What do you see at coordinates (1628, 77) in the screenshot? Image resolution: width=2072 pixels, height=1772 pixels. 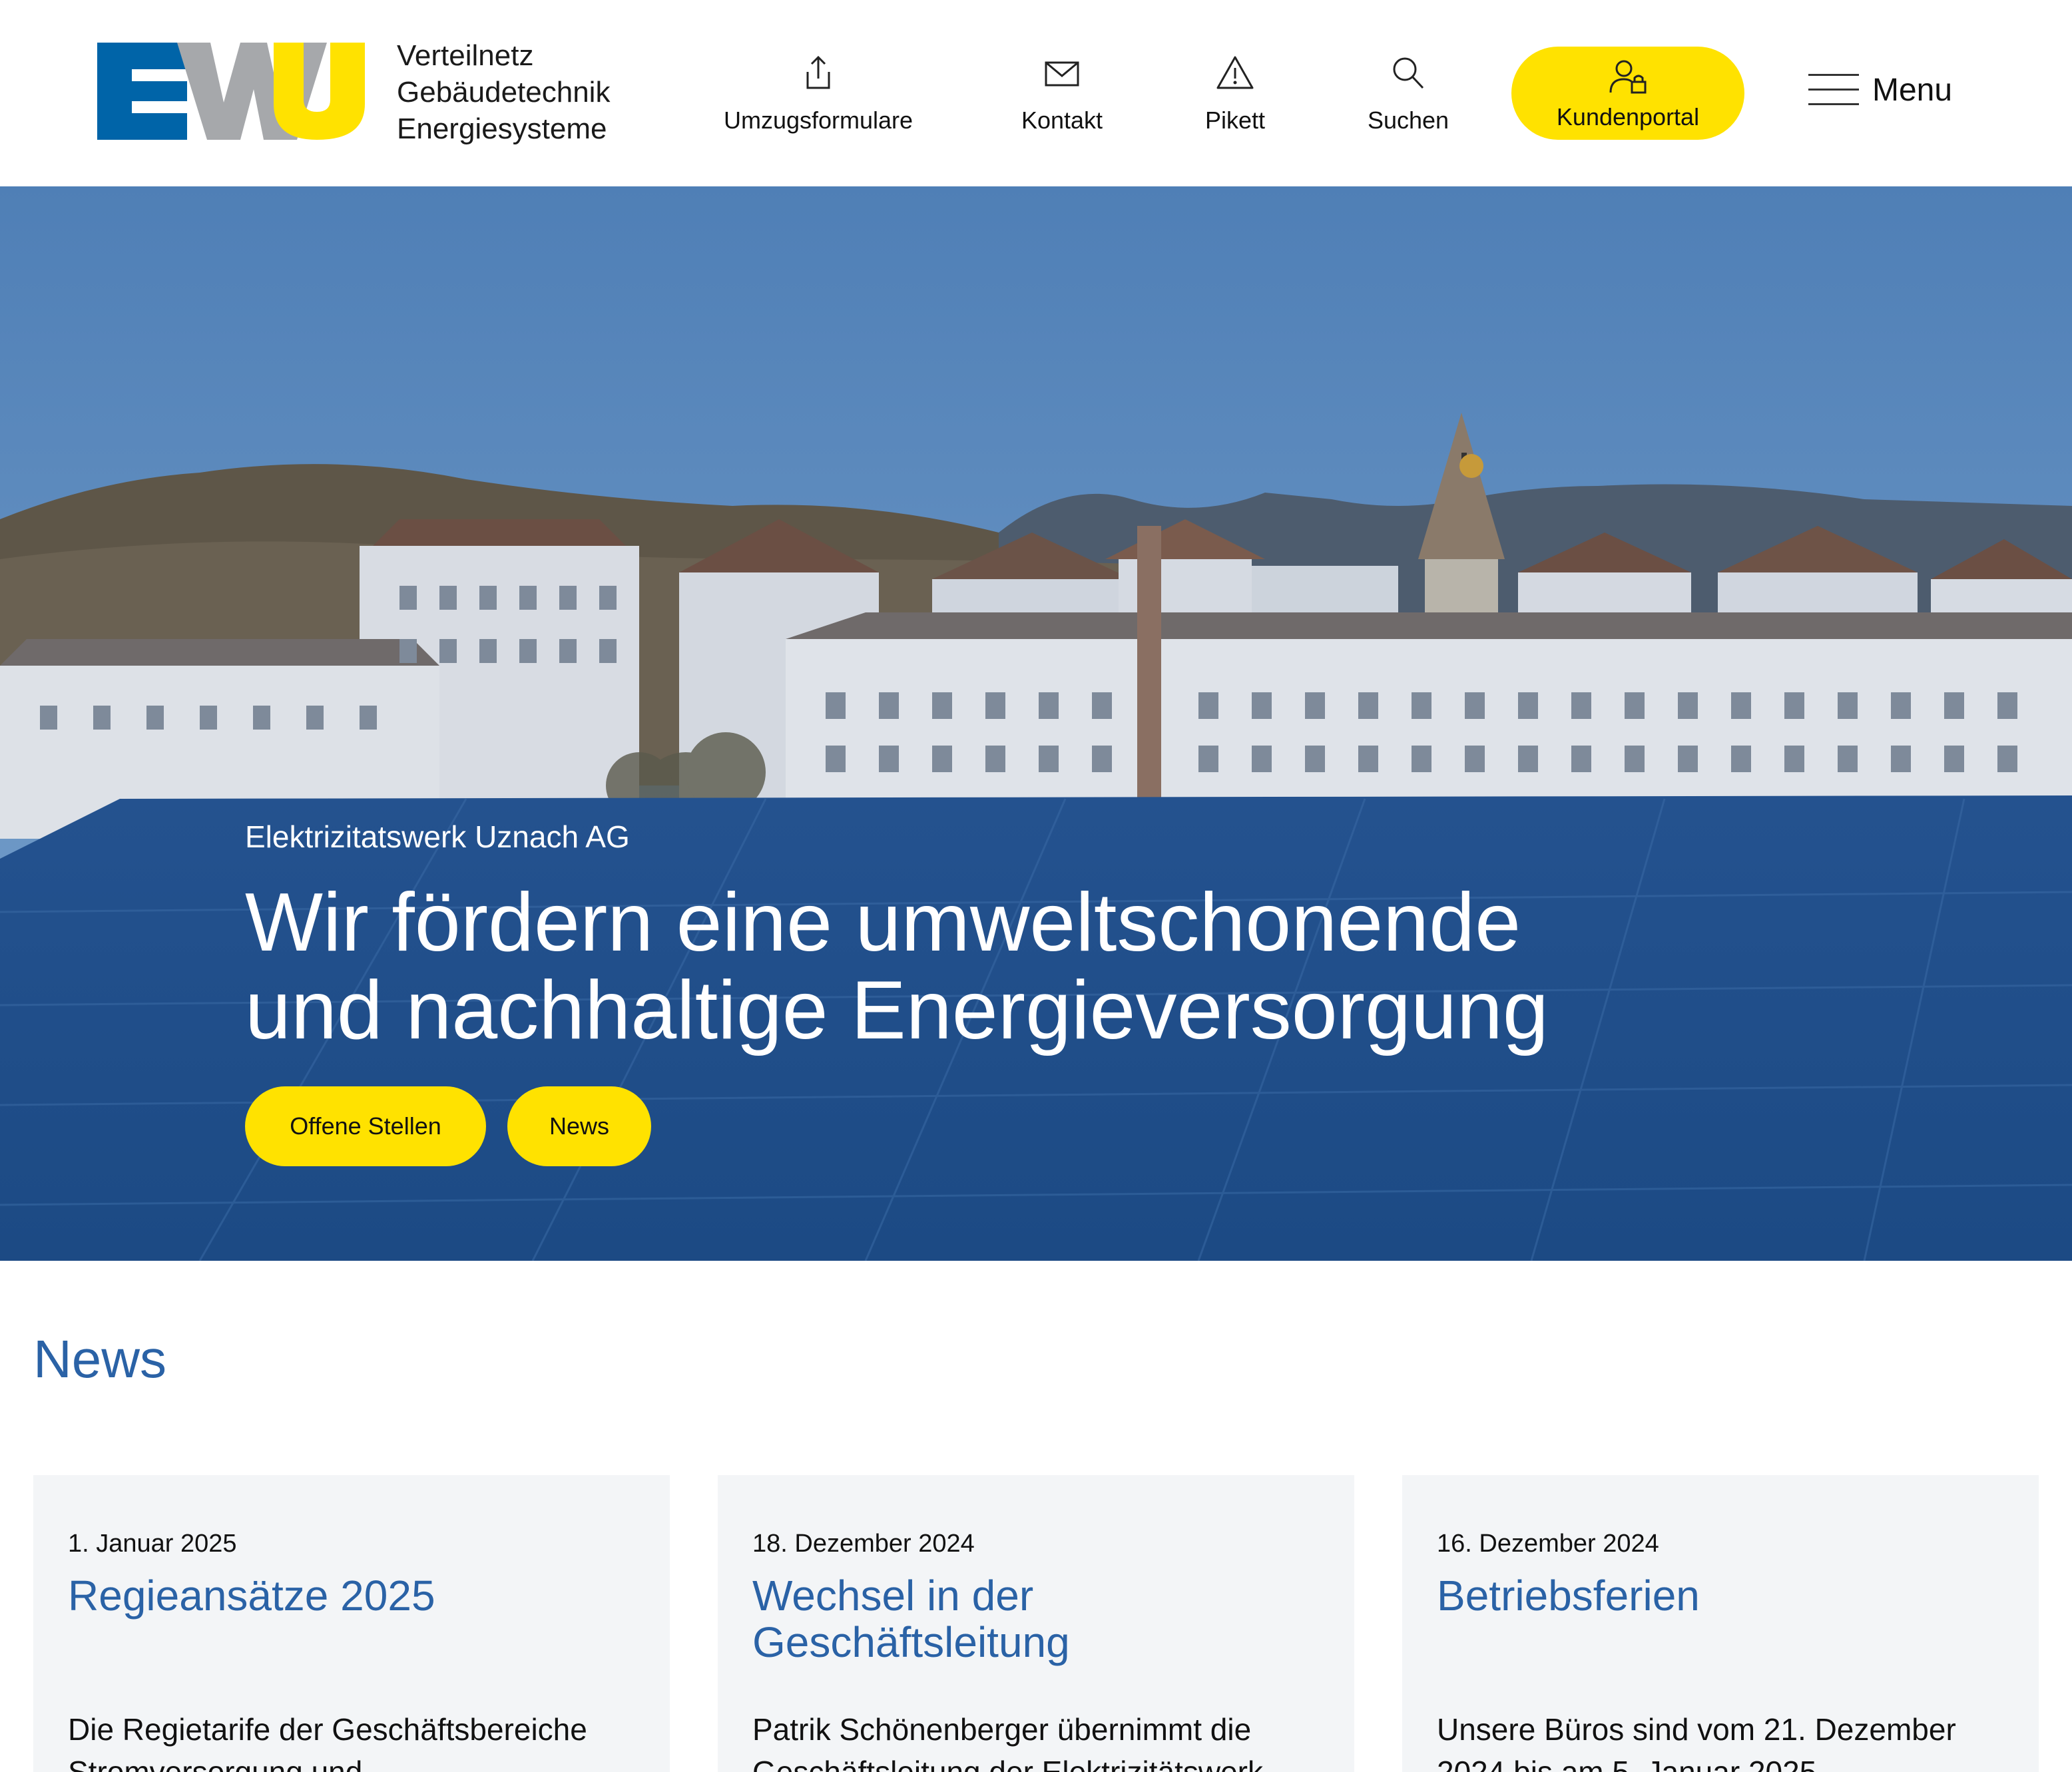 I see `user-lock-icon` at bounding box center [1628, 77].